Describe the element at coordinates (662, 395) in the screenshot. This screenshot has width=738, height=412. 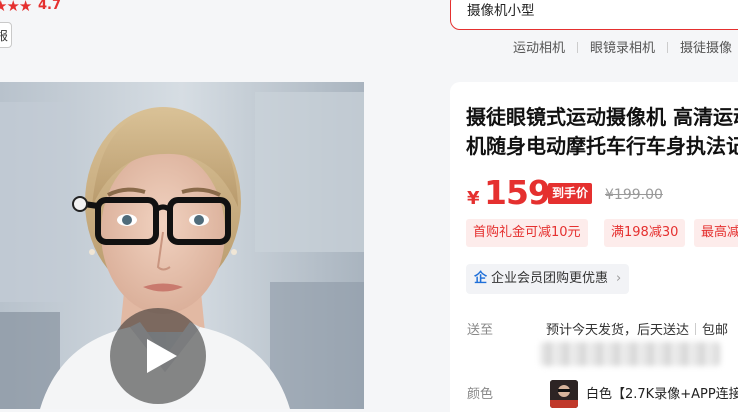
I see `color-option-label: 白色【2.7K录像+APP连接` at that location.